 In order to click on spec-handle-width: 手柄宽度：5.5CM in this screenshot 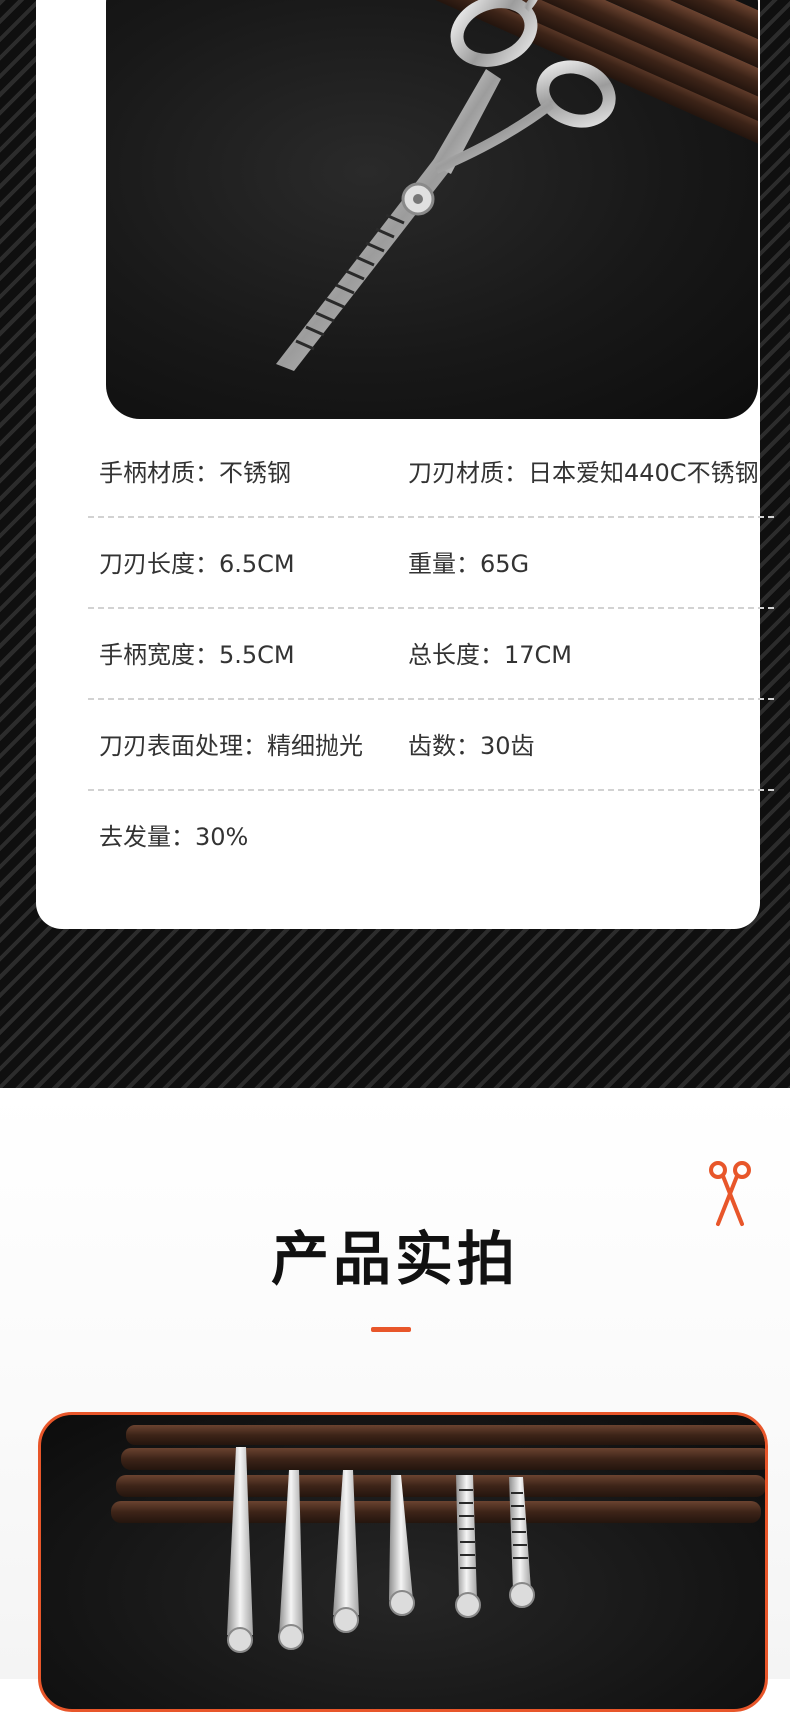, I will do `click(197, 655)`.